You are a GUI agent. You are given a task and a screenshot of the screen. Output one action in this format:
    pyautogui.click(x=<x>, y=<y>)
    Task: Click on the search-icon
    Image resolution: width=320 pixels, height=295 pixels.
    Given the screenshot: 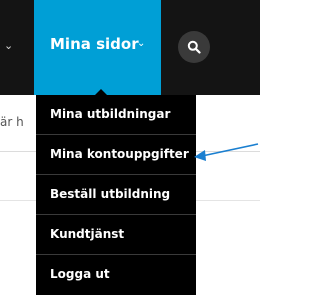 What is the action you would take?
    pyautogui.click(x=194, y=47)
    